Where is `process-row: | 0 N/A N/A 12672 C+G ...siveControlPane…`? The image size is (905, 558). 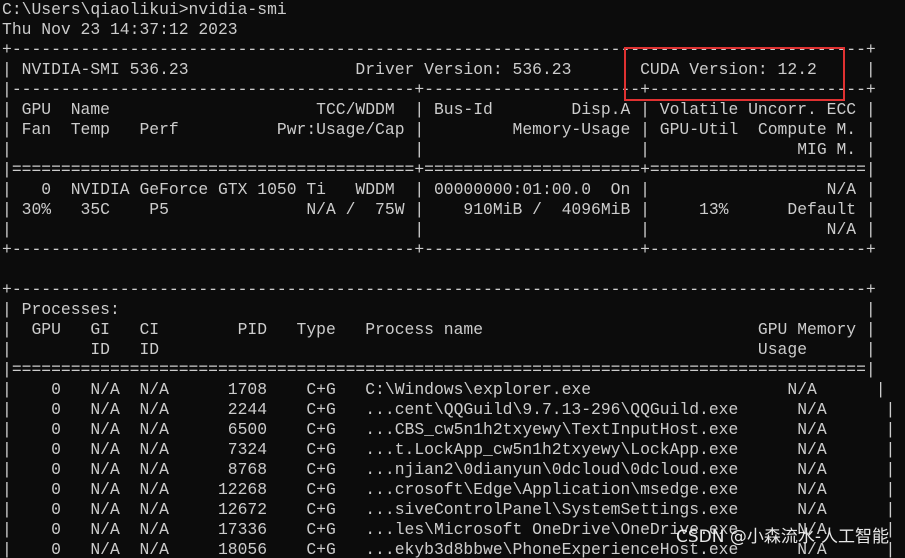 process-row: | 0 N/A N/A 12672 C+G ...siveControlPane… is located at coordinates (449, 509).